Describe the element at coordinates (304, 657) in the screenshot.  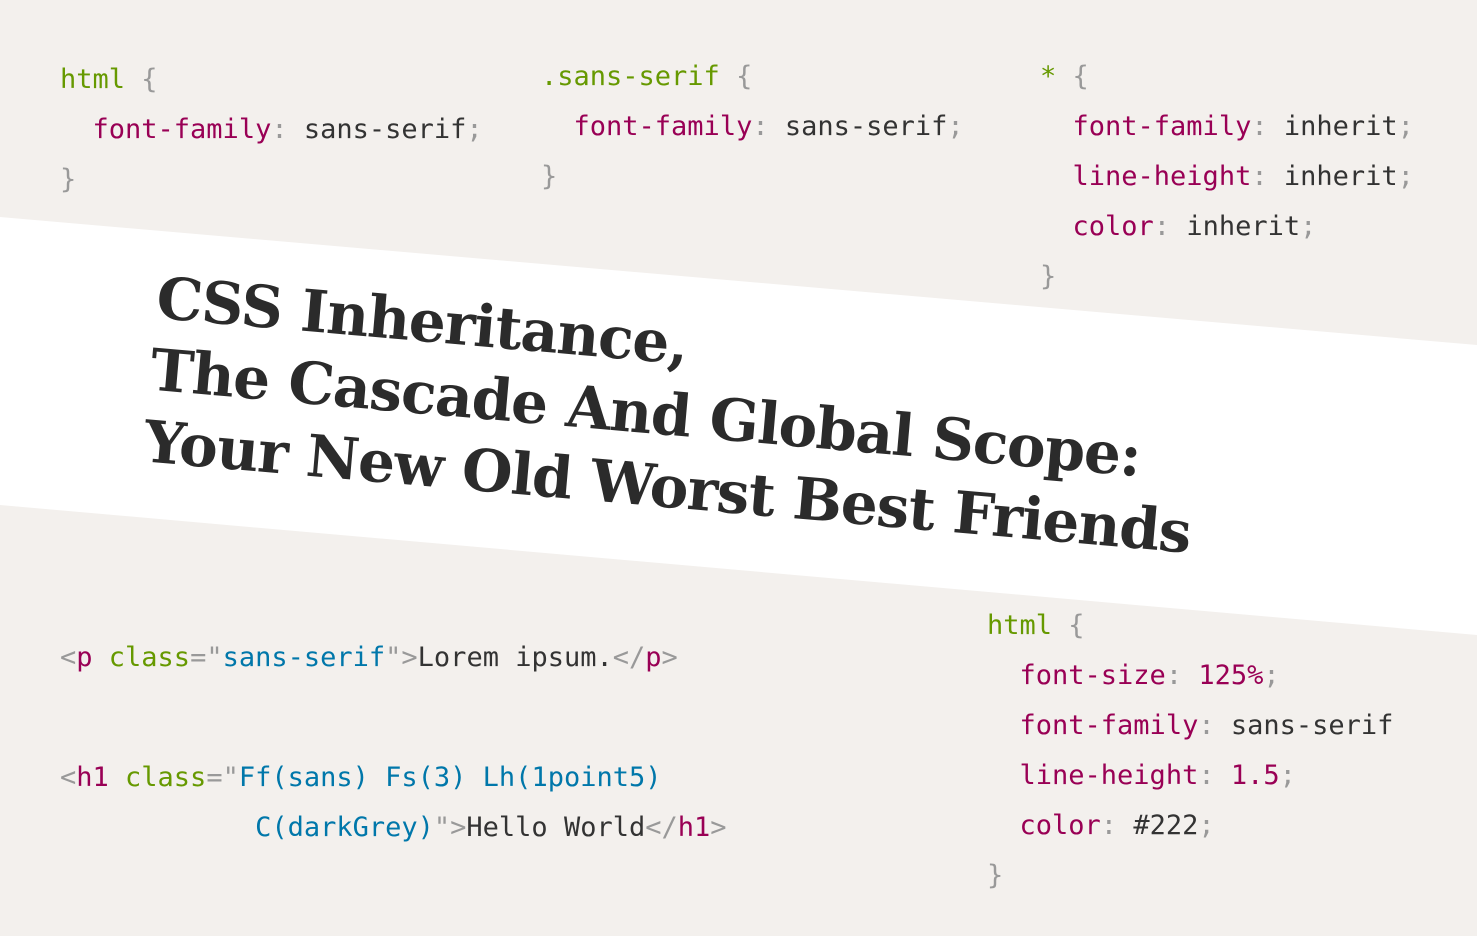
I see `attr-value: sans-serif` at that location.